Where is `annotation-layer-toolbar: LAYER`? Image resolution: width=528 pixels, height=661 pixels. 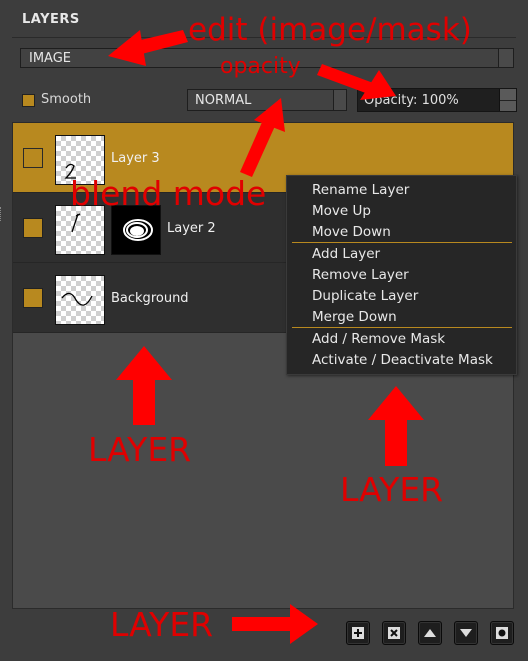 annotation-layer-toolbar: LAYER is located at coordinates (162, 624).